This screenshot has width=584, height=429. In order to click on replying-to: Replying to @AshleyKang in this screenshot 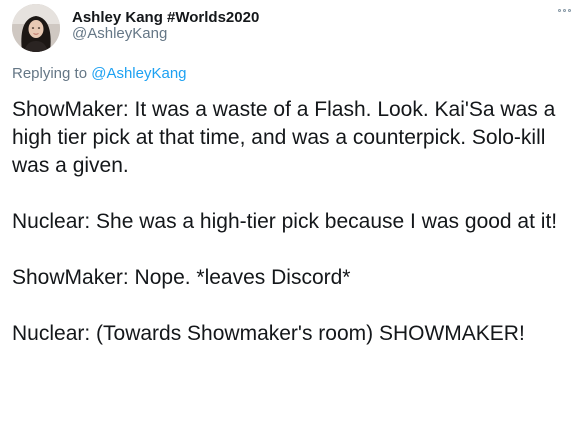, I will do `click(99, 74)`.